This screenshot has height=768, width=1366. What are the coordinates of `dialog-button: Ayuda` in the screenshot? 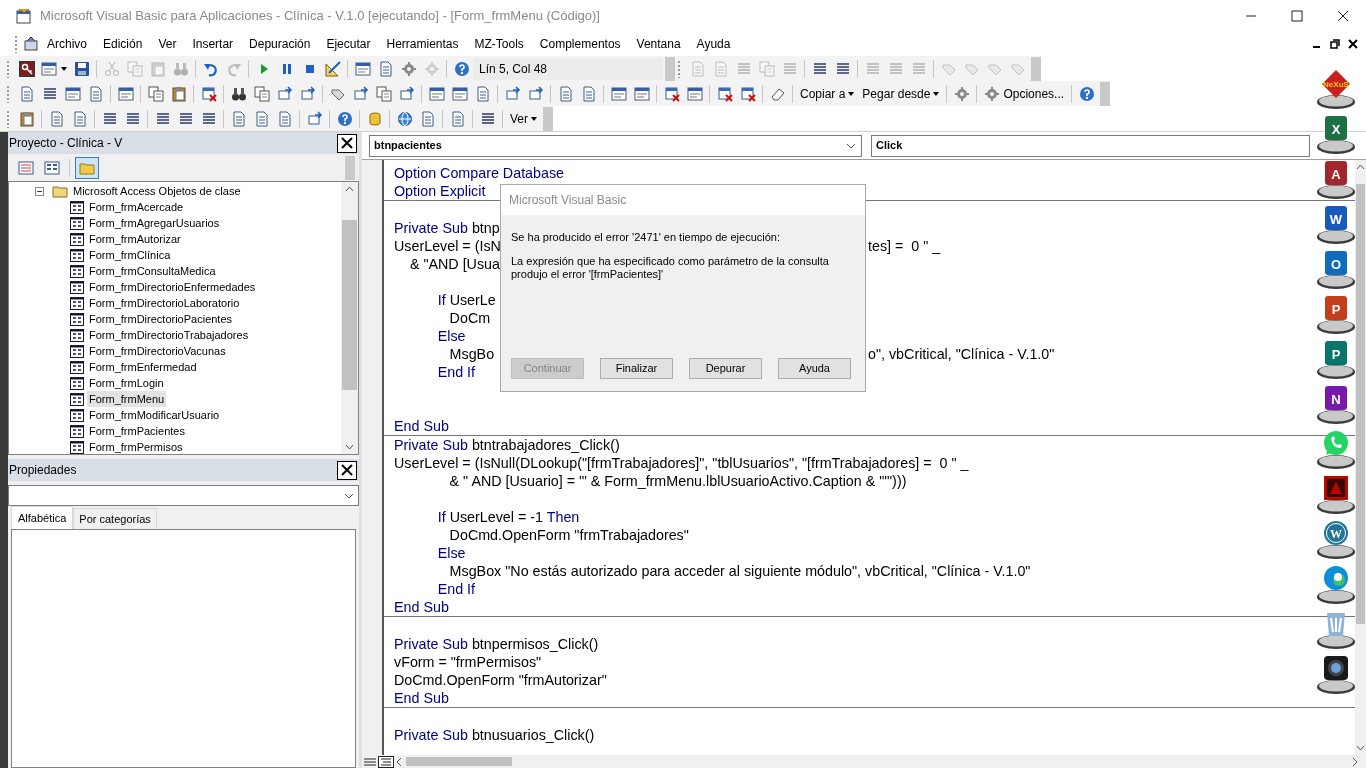 It's located at (814, 368).